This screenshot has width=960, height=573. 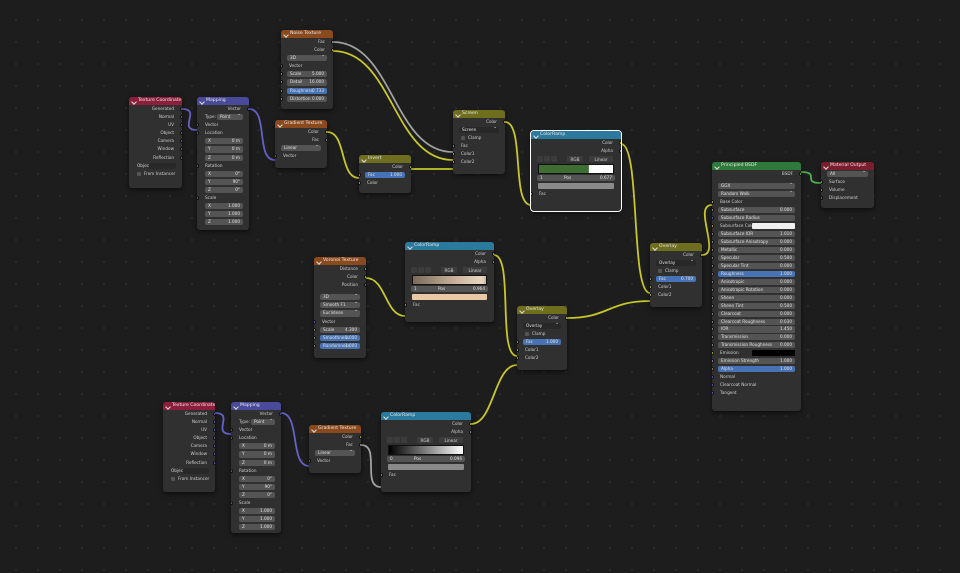 I want to click on input-socket-color2: Color2, so click(x=479, y=162).